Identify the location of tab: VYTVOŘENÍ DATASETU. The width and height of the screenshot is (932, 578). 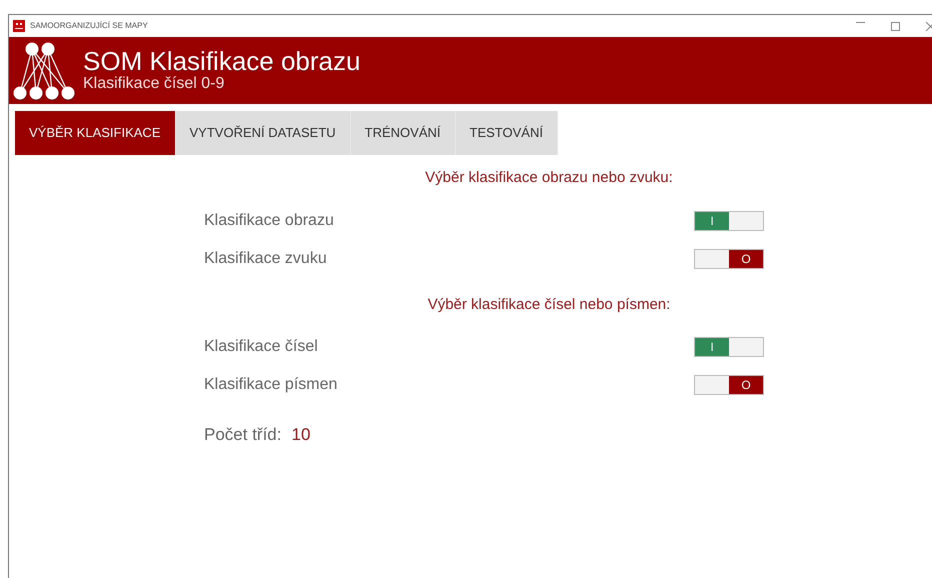
(263, 133).